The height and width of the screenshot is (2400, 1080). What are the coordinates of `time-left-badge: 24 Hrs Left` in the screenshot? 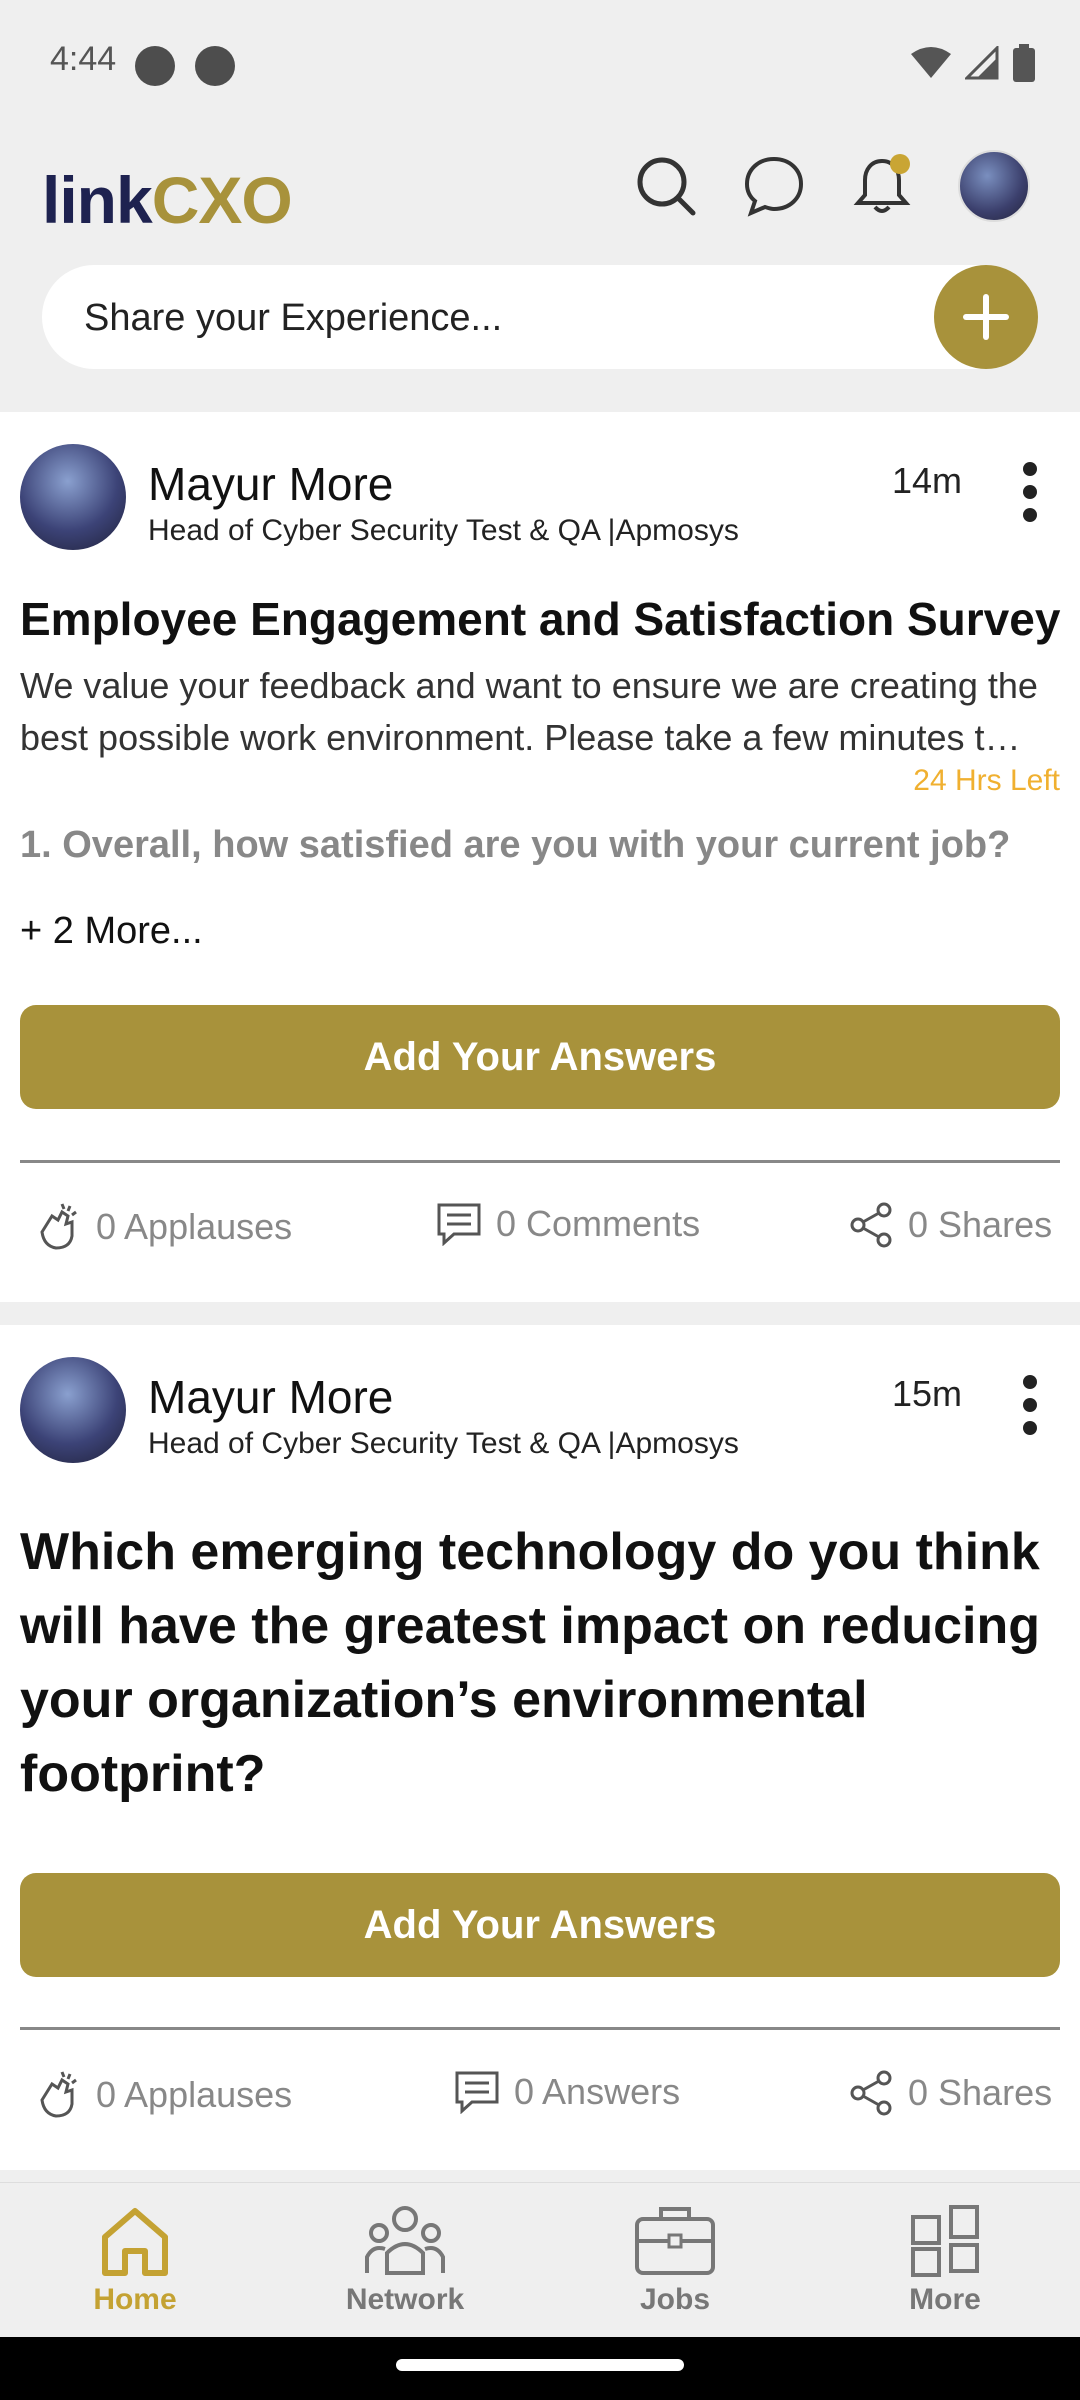 It's located at (986, 780).